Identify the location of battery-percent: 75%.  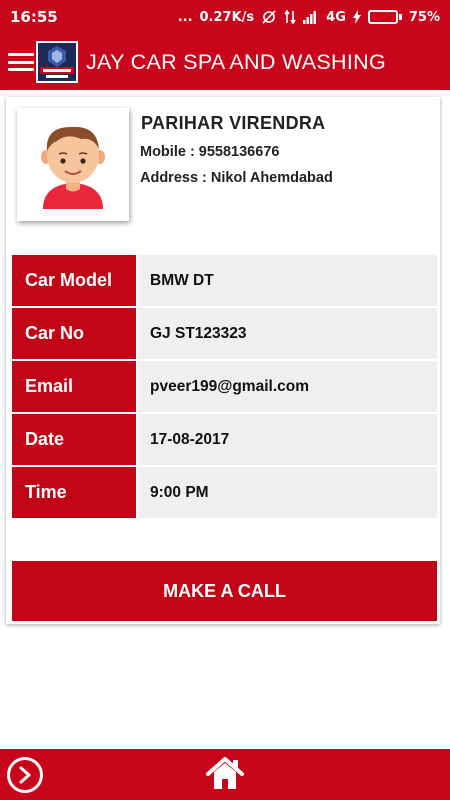
(424, 17).